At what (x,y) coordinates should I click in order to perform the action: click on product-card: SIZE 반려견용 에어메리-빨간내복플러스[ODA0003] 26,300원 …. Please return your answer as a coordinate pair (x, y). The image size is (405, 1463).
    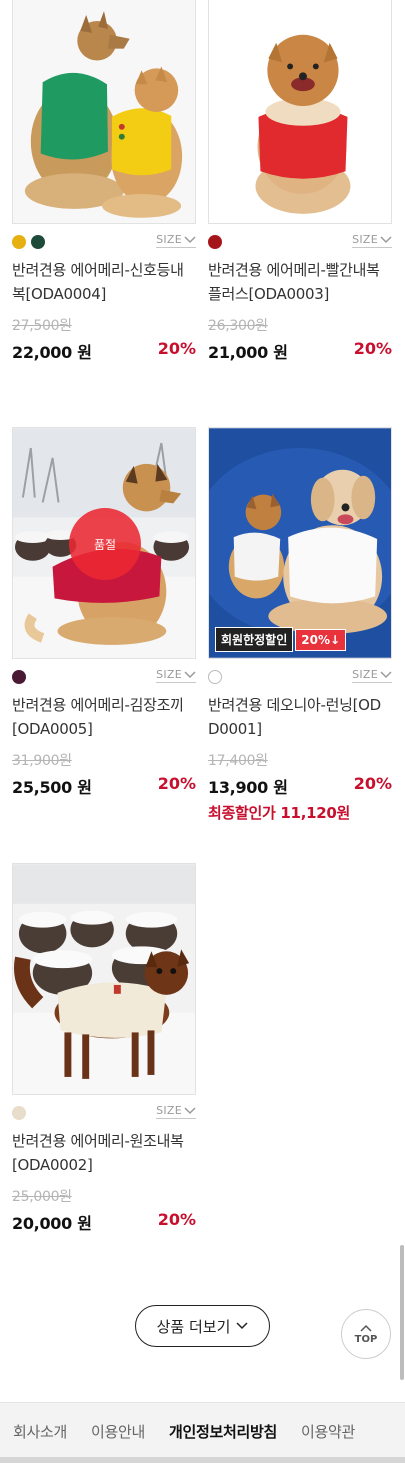
    Looking at the image, I should click on (300, 182).